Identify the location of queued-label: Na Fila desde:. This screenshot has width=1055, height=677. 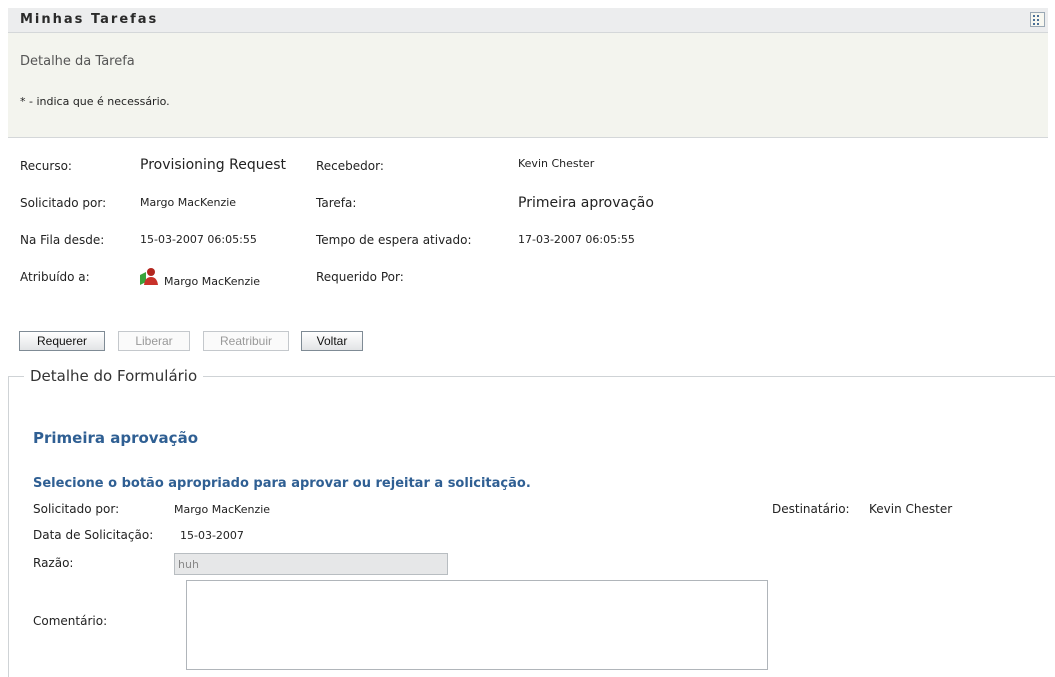
(62, 240).